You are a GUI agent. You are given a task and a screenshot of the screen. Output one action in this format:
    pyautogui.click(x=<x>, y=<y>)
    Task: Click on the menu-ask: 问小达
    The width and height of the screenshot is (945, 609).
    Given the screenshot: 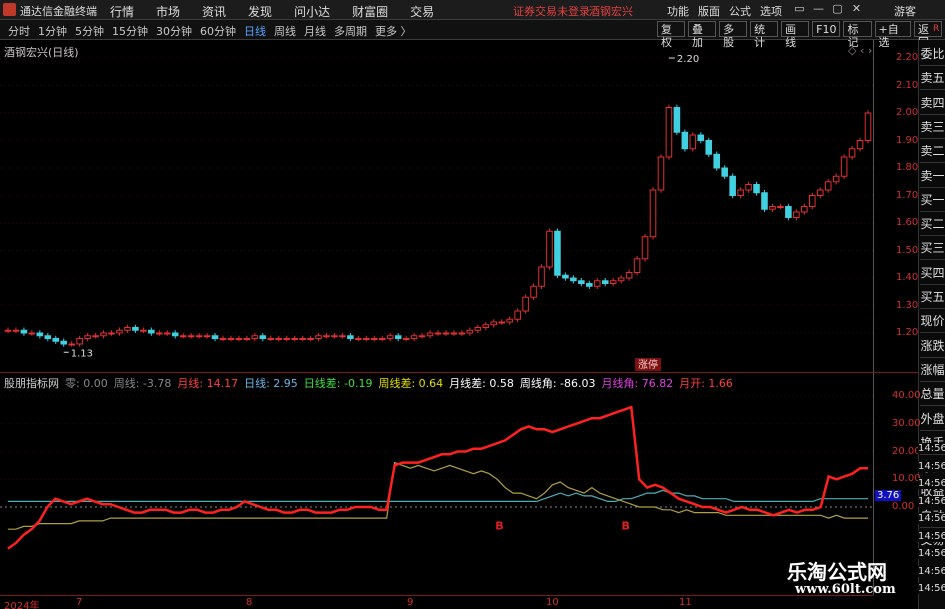 What is the action you would take?
    pyautogui.click(x=312, y=11)
    